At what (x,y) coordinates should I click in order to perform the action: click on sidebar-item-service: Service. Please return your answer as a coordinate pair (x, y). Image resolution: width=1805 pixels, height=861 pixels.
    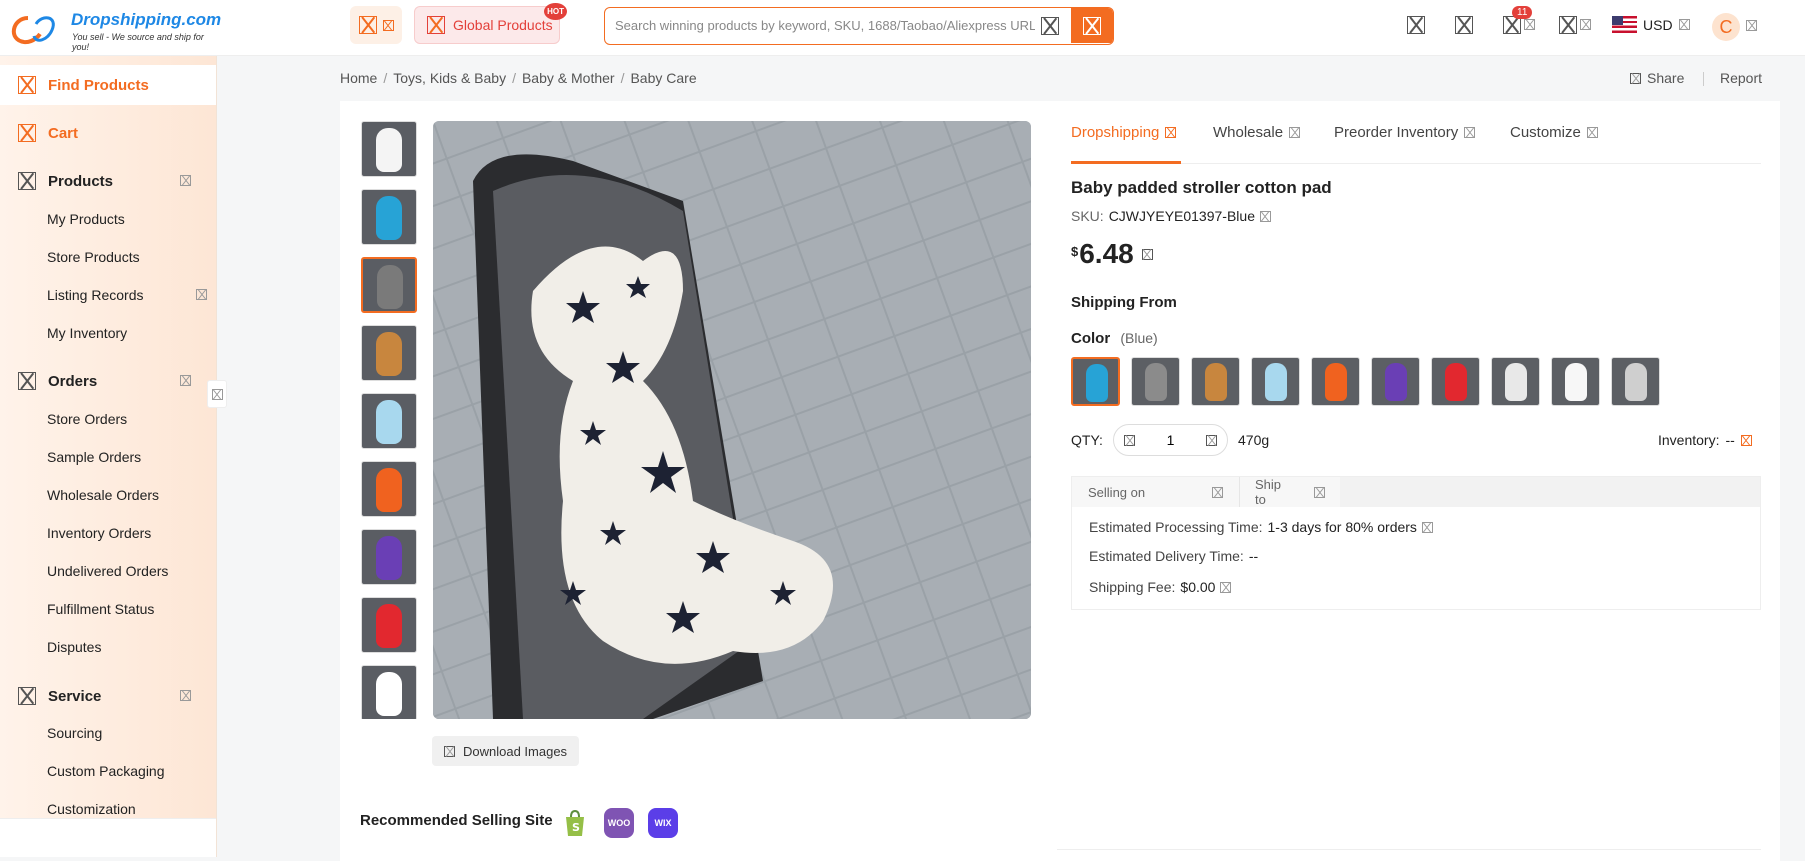
    Looking at the image, I should click on (108, 696).